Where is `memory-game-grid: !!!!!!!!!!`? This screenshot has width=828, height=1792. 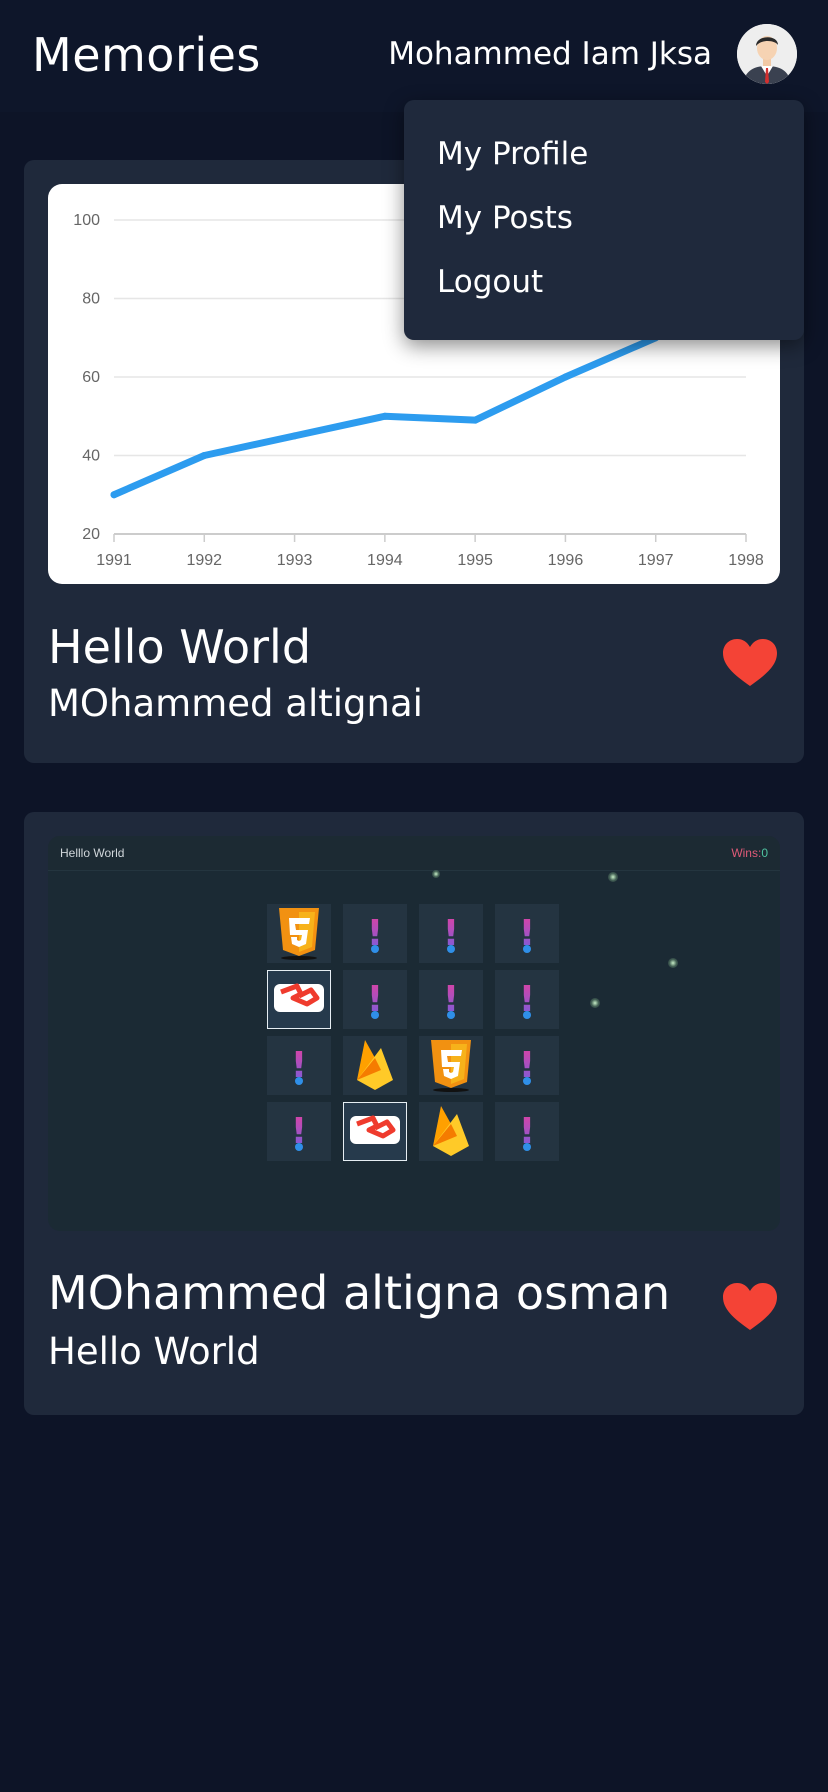 memory-game-grid: !!!!!!!!!! is located at coordinates (417, 1034).